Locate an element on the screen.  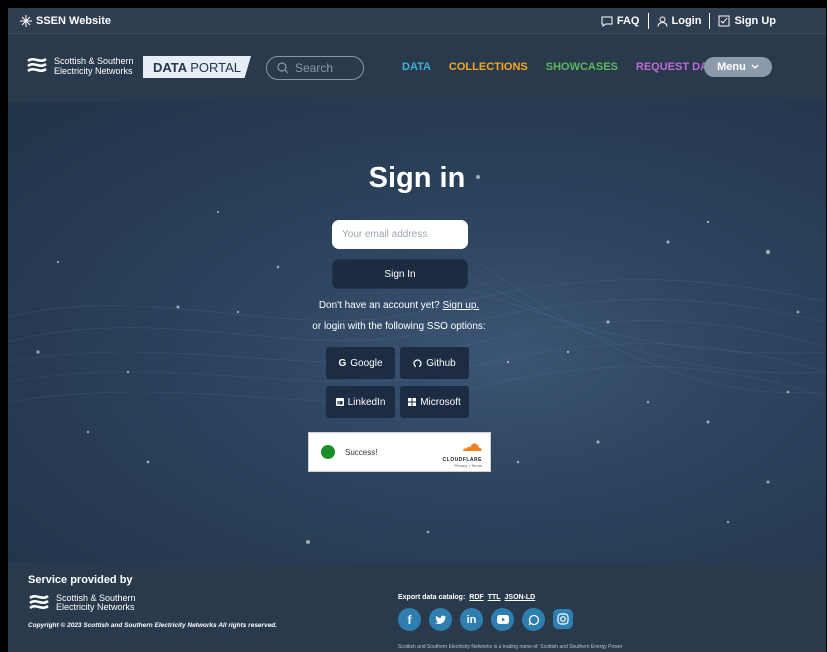
portal-light-text: PORTAL is located at coordinates (216, 67).